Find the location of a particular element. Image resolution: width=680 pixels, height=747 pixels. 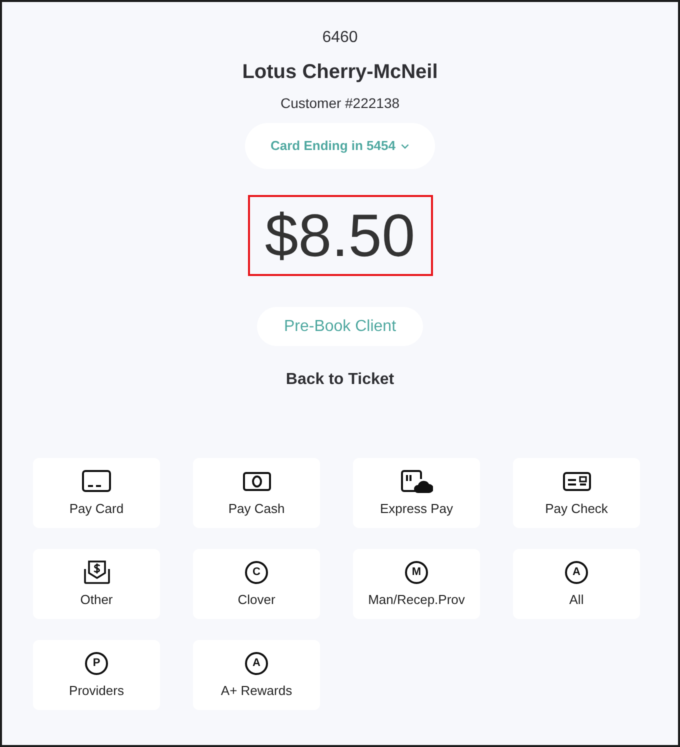

check-document-icon is located at coordinates (576, 481).